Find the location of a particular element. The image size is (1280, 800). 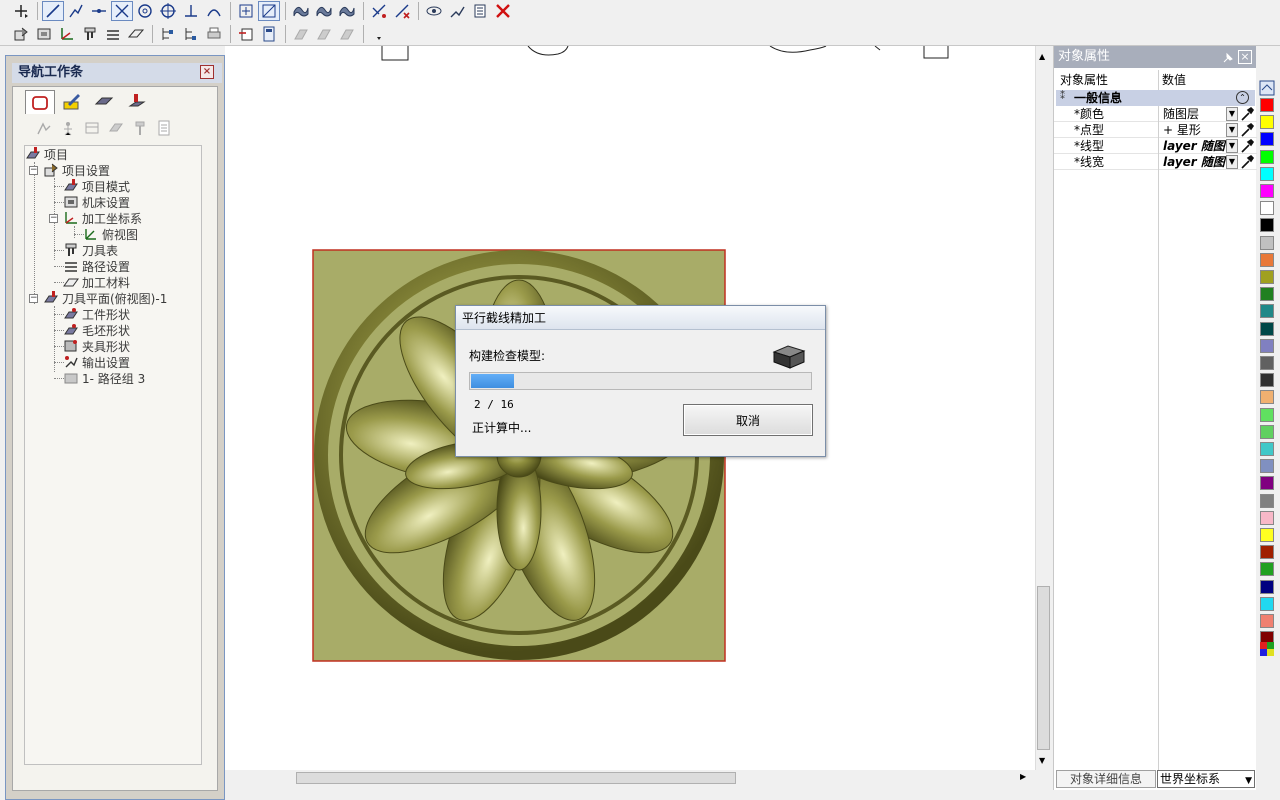

prop-value: + 星形 is located at coordinates (1192, 130).